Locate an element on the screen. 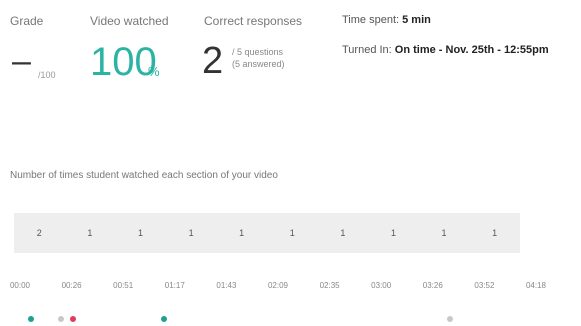 This screenshot has width=581, height=326. timestamp-label: 03:00 is located at coordinates (381, 285).